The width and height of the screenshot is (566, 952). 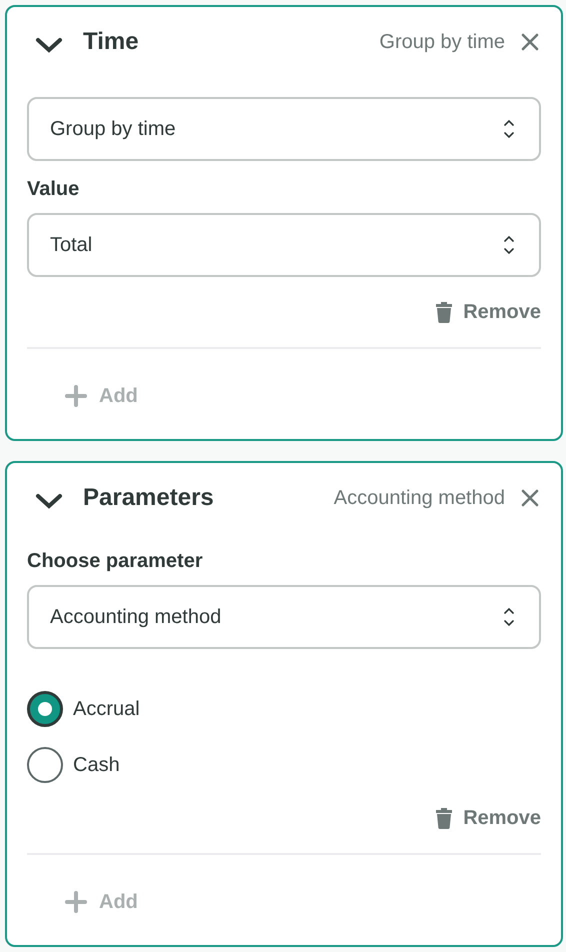 I want to click on select-field: Group by time, so click(x=284, y=129).